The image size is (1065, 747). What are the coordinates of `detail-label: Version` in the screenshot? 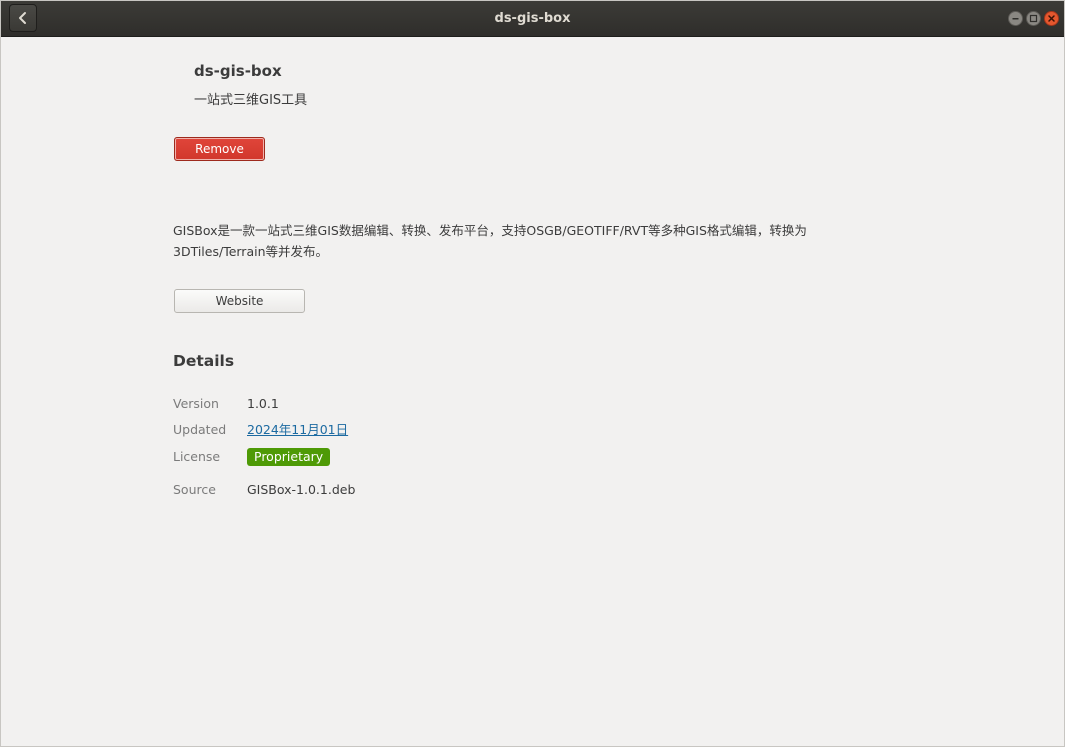 It's located at (196, 403).